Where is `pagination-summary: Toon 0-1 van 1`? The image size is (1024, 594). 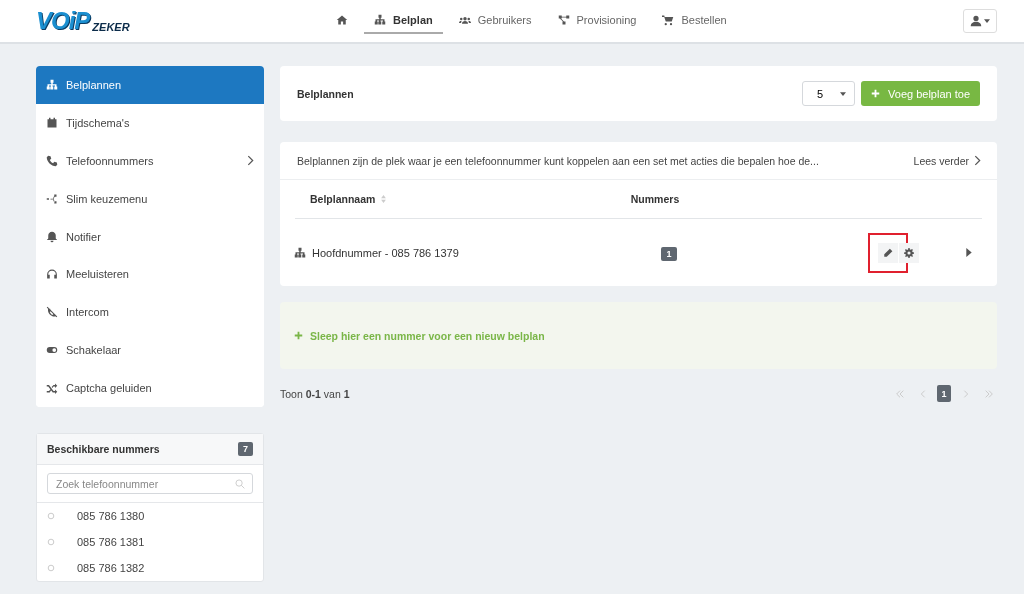 pagination-summary: Toon 0-1 van 1 is located at coordinates (315, 393).